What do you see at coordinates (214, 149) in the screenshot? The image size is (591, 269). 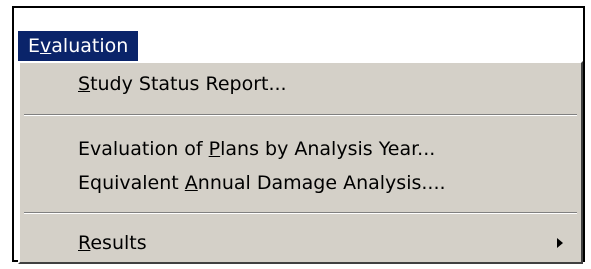 I see `menu-item-accelerator: P` at bounding box center [214, 149].